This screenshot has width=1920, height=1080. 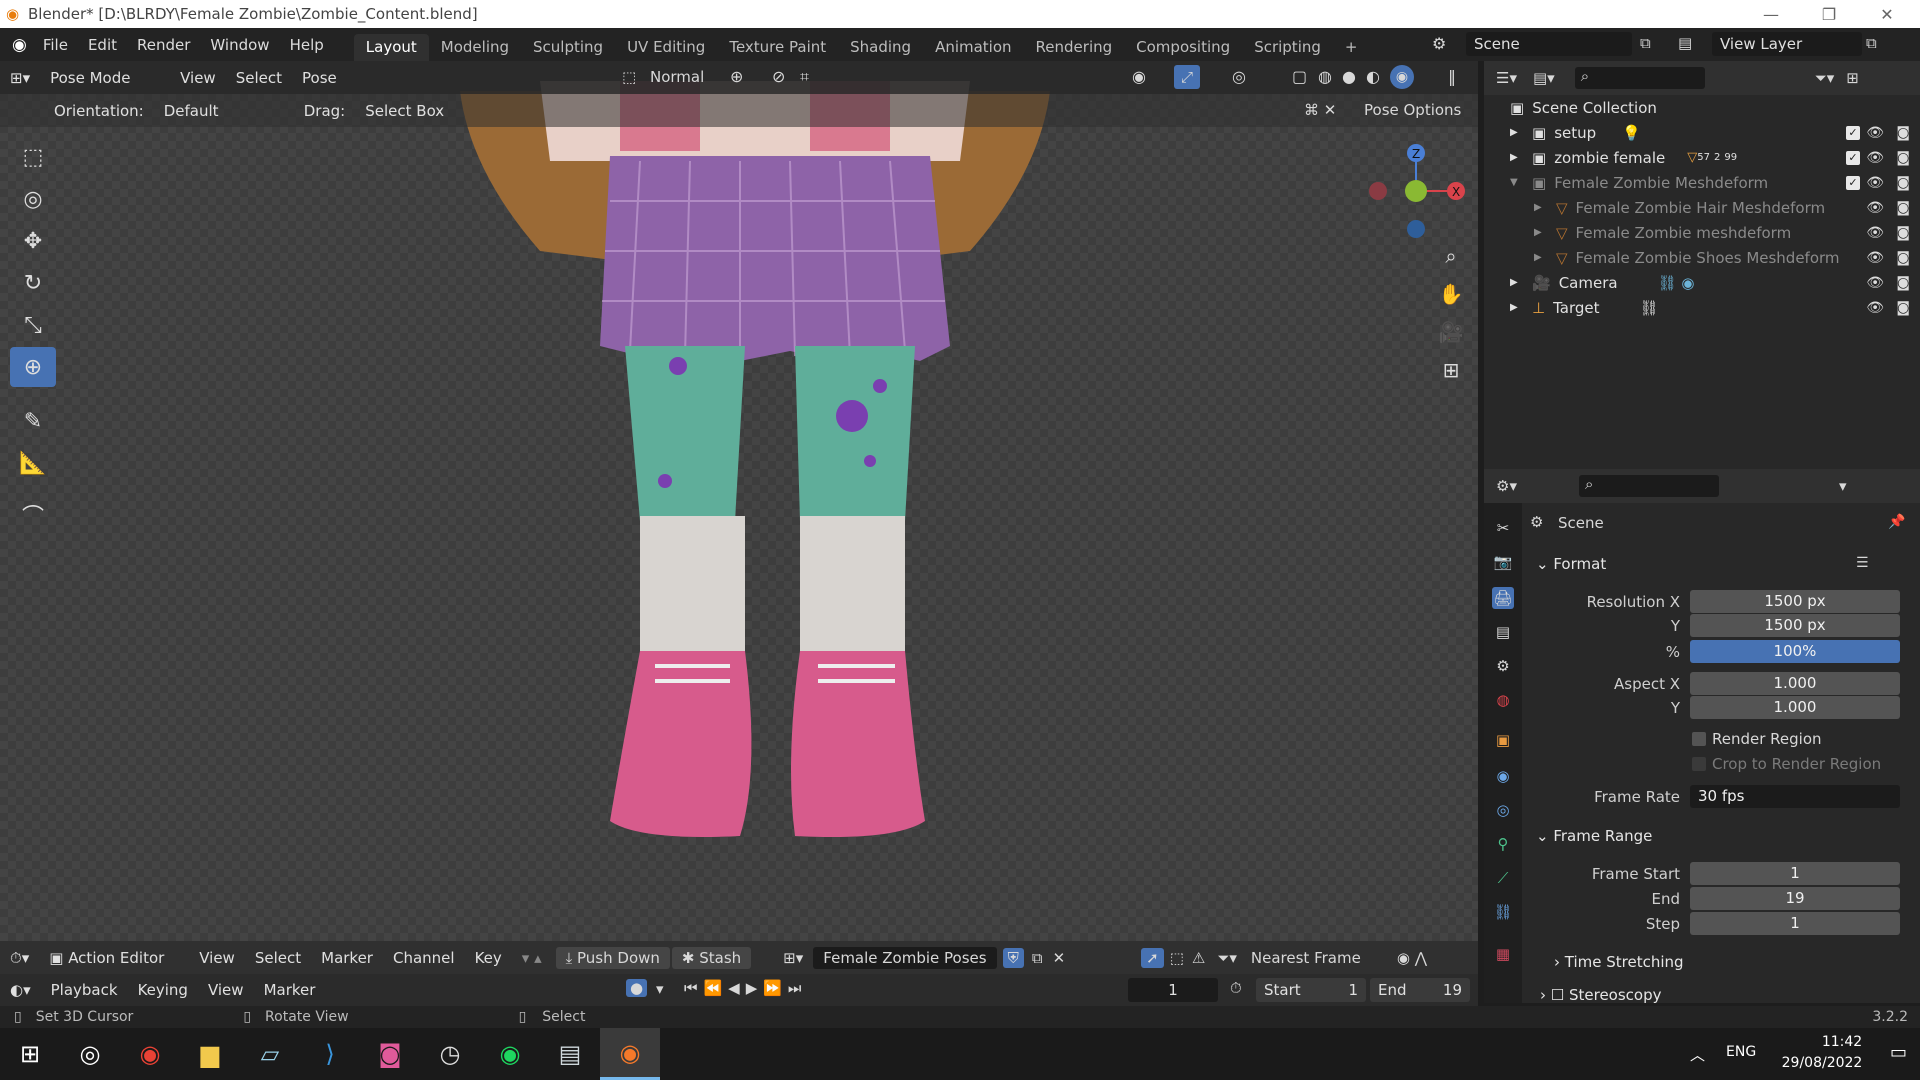 I want to click on cursor-tool-icon: ◎, so click(x=33, y=199).